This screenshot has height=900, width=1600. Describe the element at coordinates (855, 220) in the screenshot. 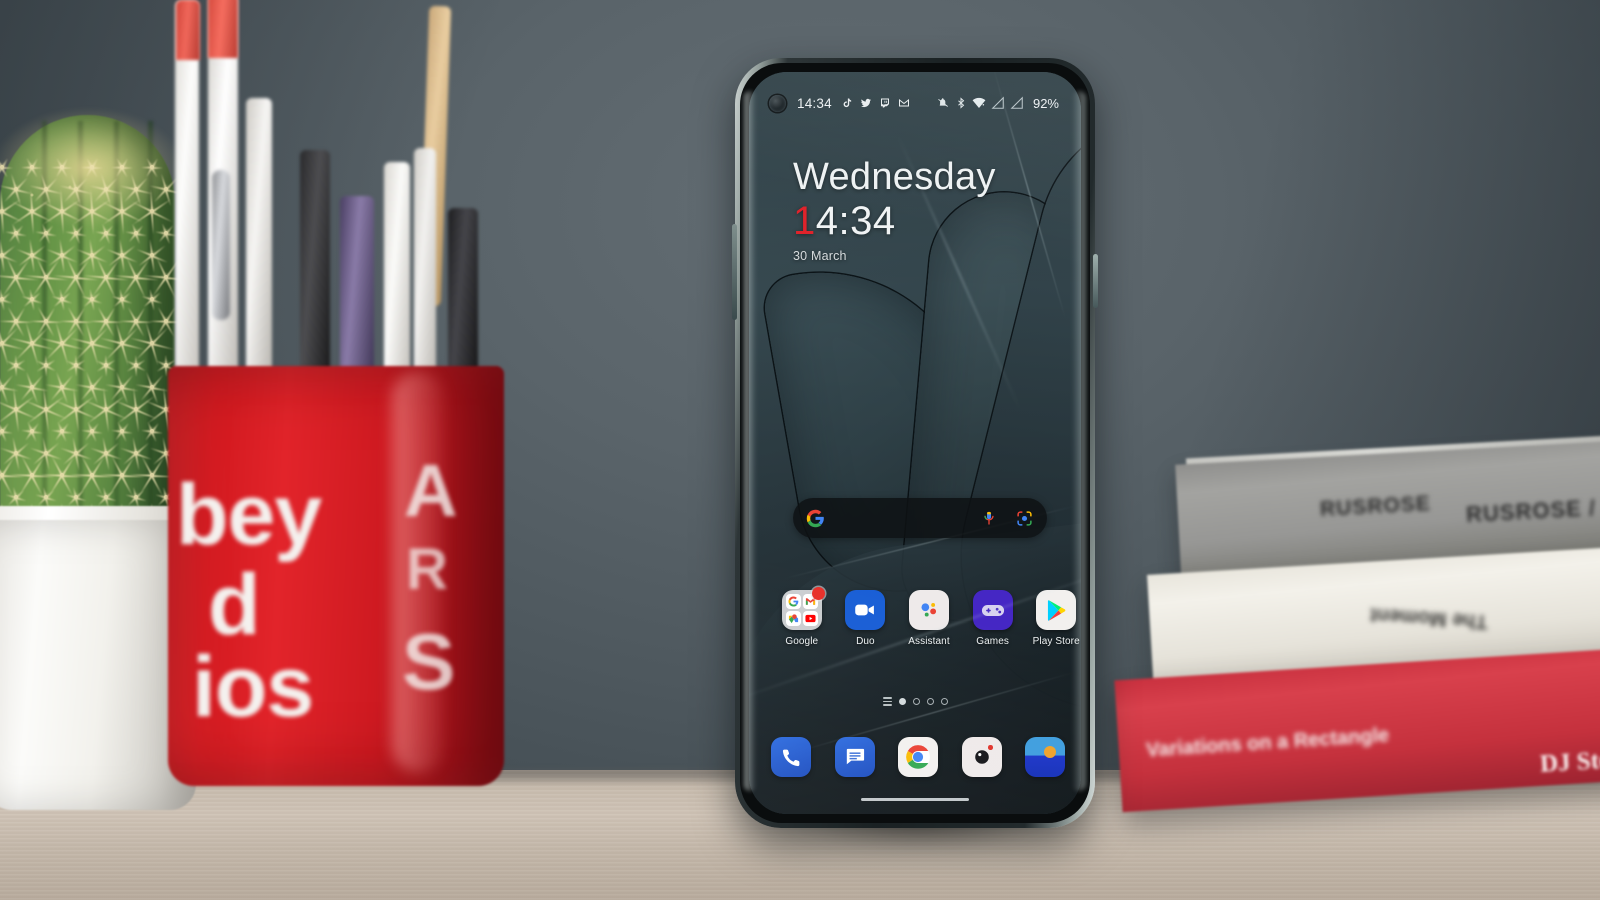

I see `clock-time-rest: 4:34` at that location.